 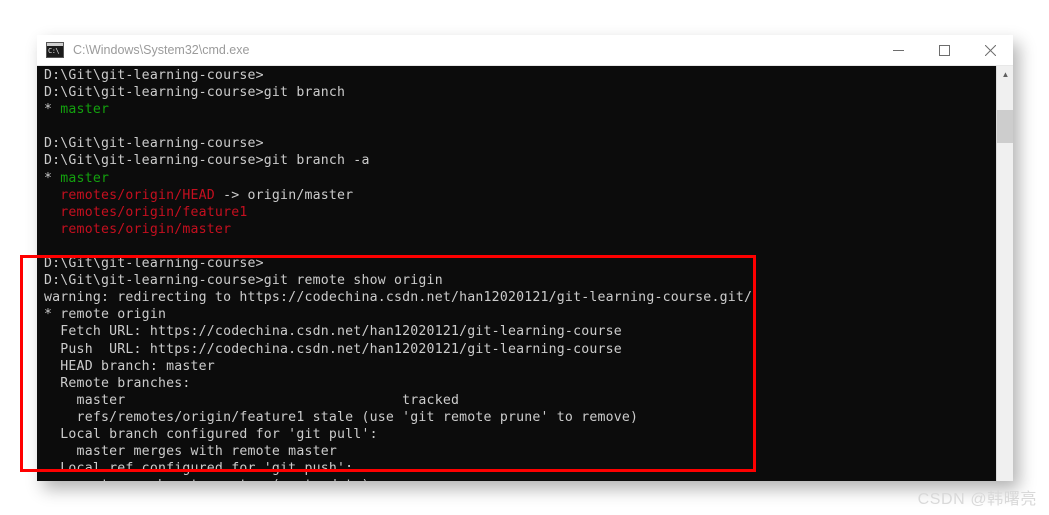 I want to click on console-line: remotes/origin/feature1, so click(x=398, y=212).